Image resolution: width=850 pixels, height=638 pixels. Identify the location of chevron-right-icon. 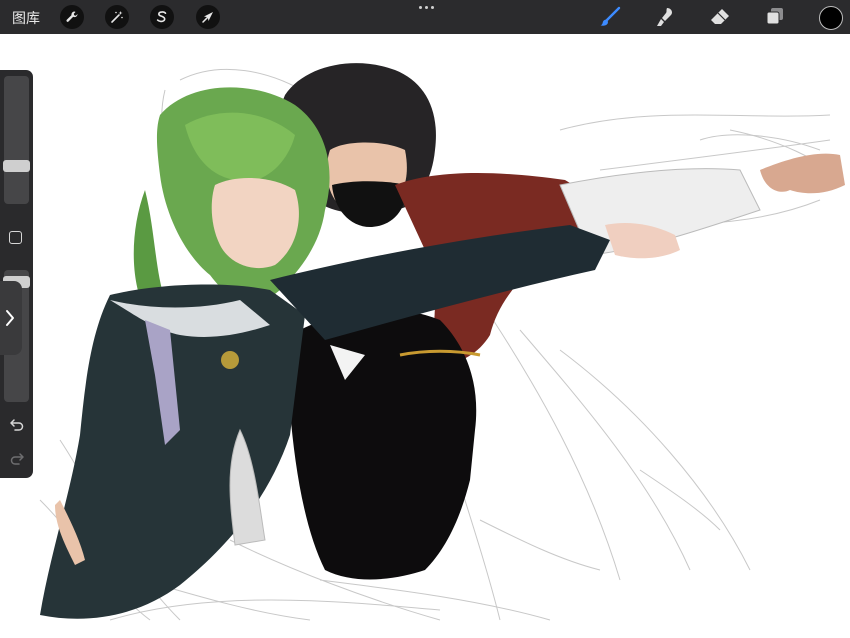
(10, 318).